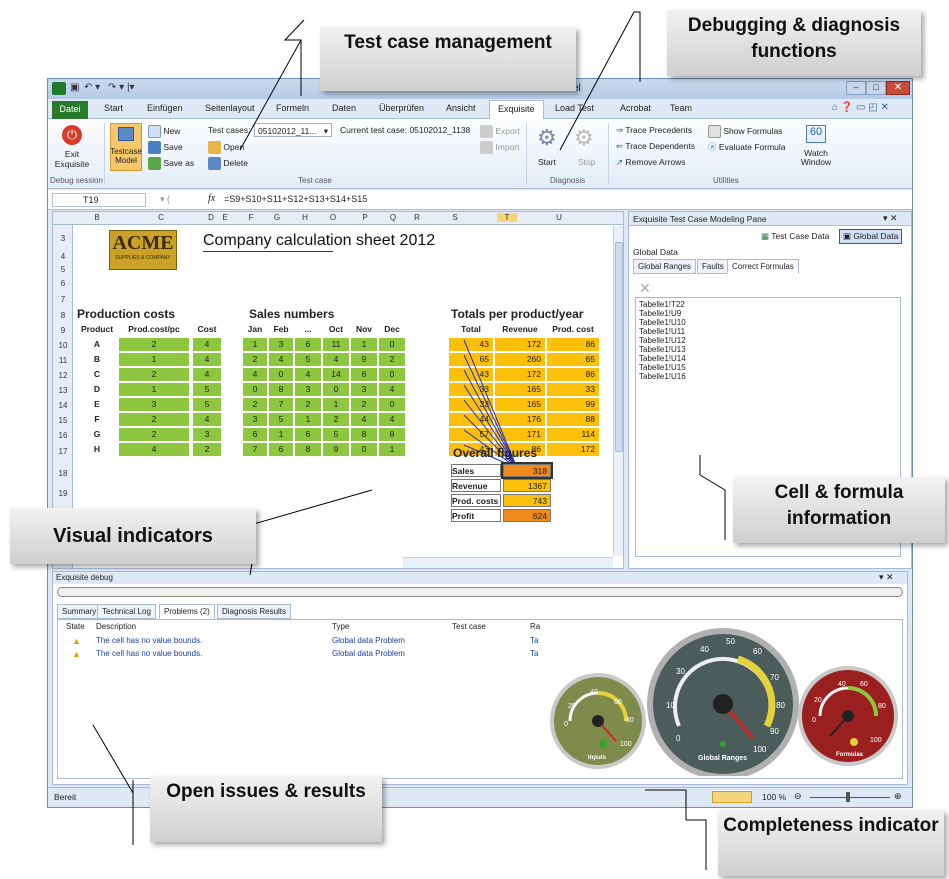  I want to click on callout-test-case-management: Test case management, so click(448, 59).